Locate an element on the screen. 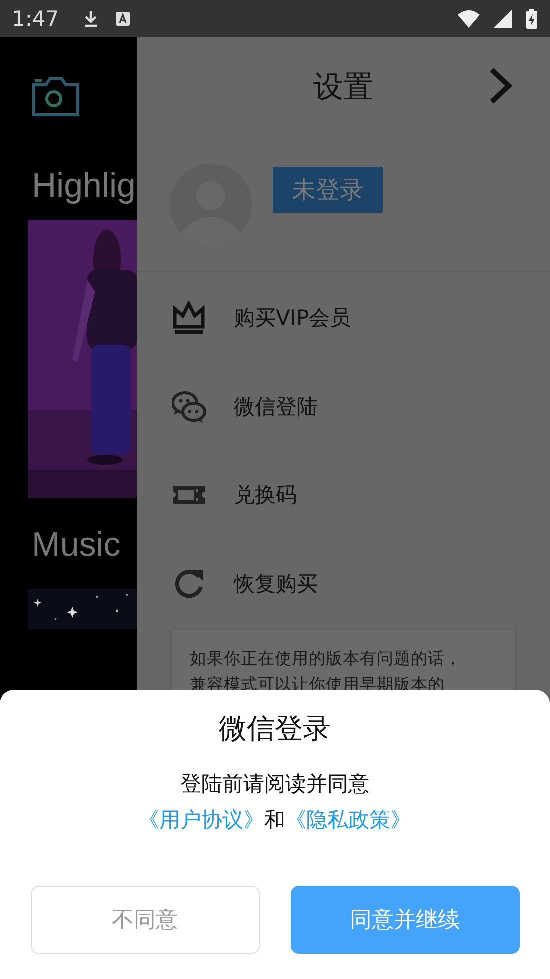 Image resolution: width=550 pixels, height=979 pixels. decline-button: 不同意 is located at coordinates (145, 920).